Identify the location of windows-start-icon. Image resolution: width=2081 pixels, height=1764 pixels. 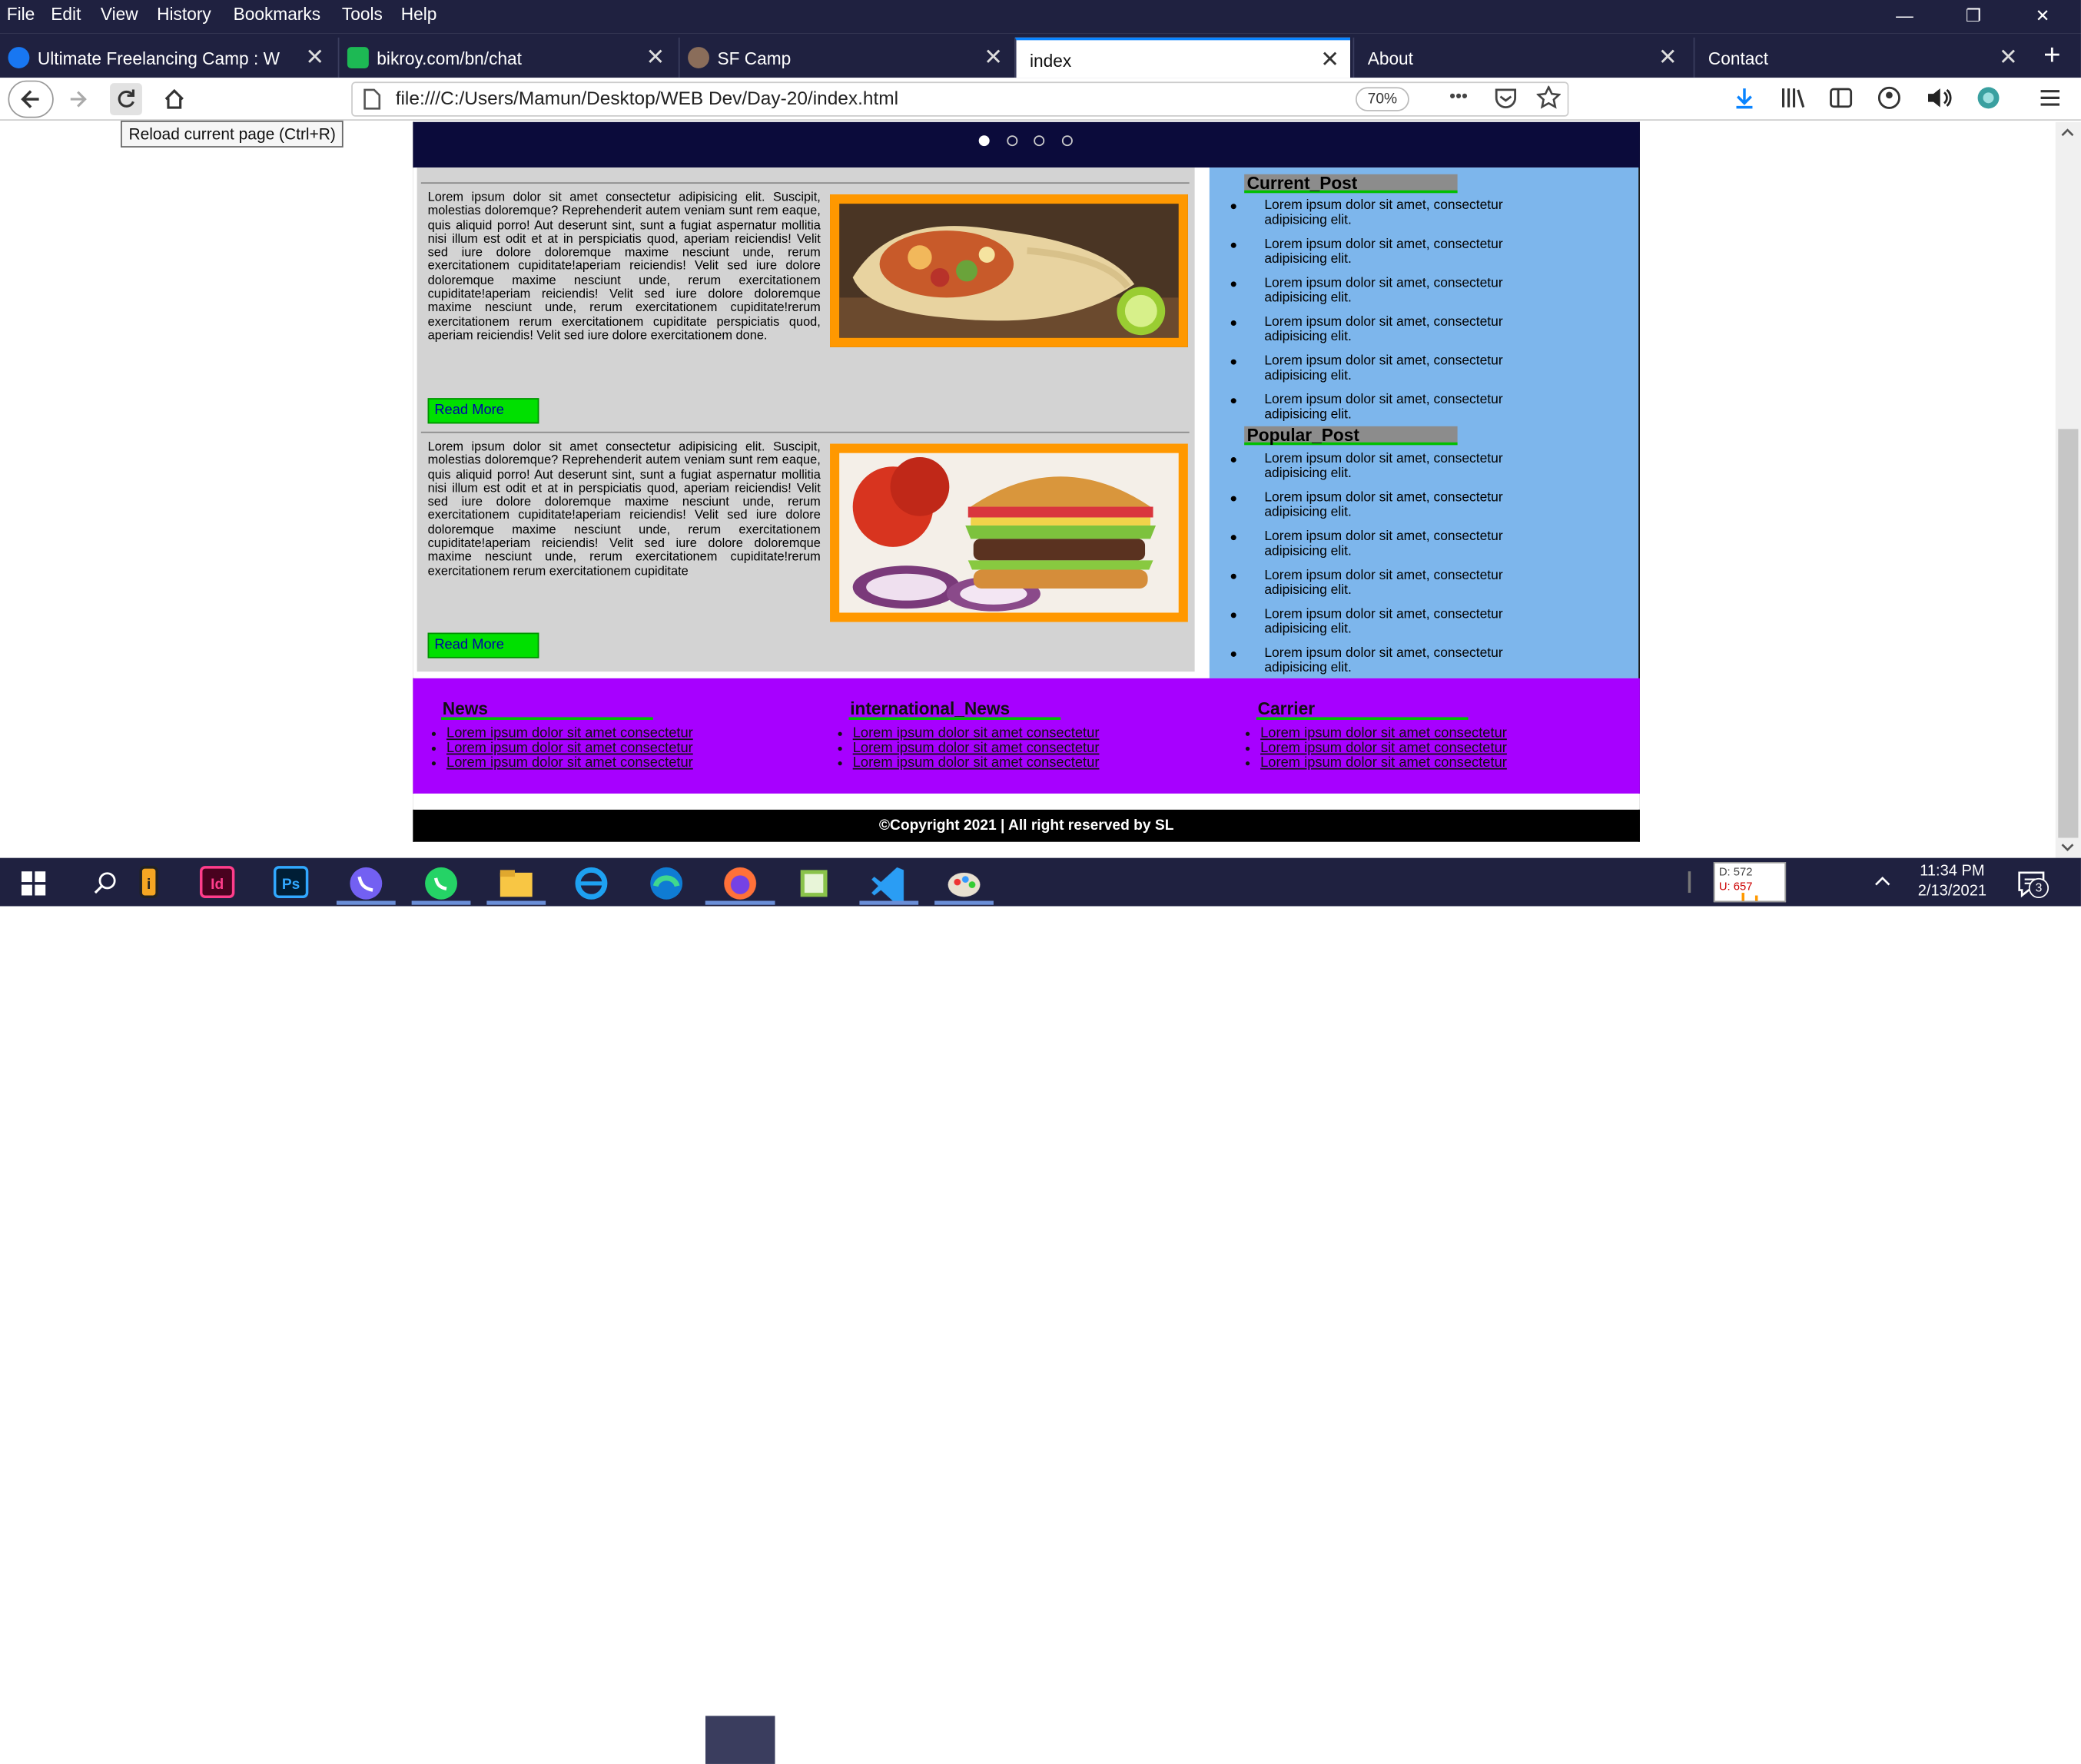
(33, 883).